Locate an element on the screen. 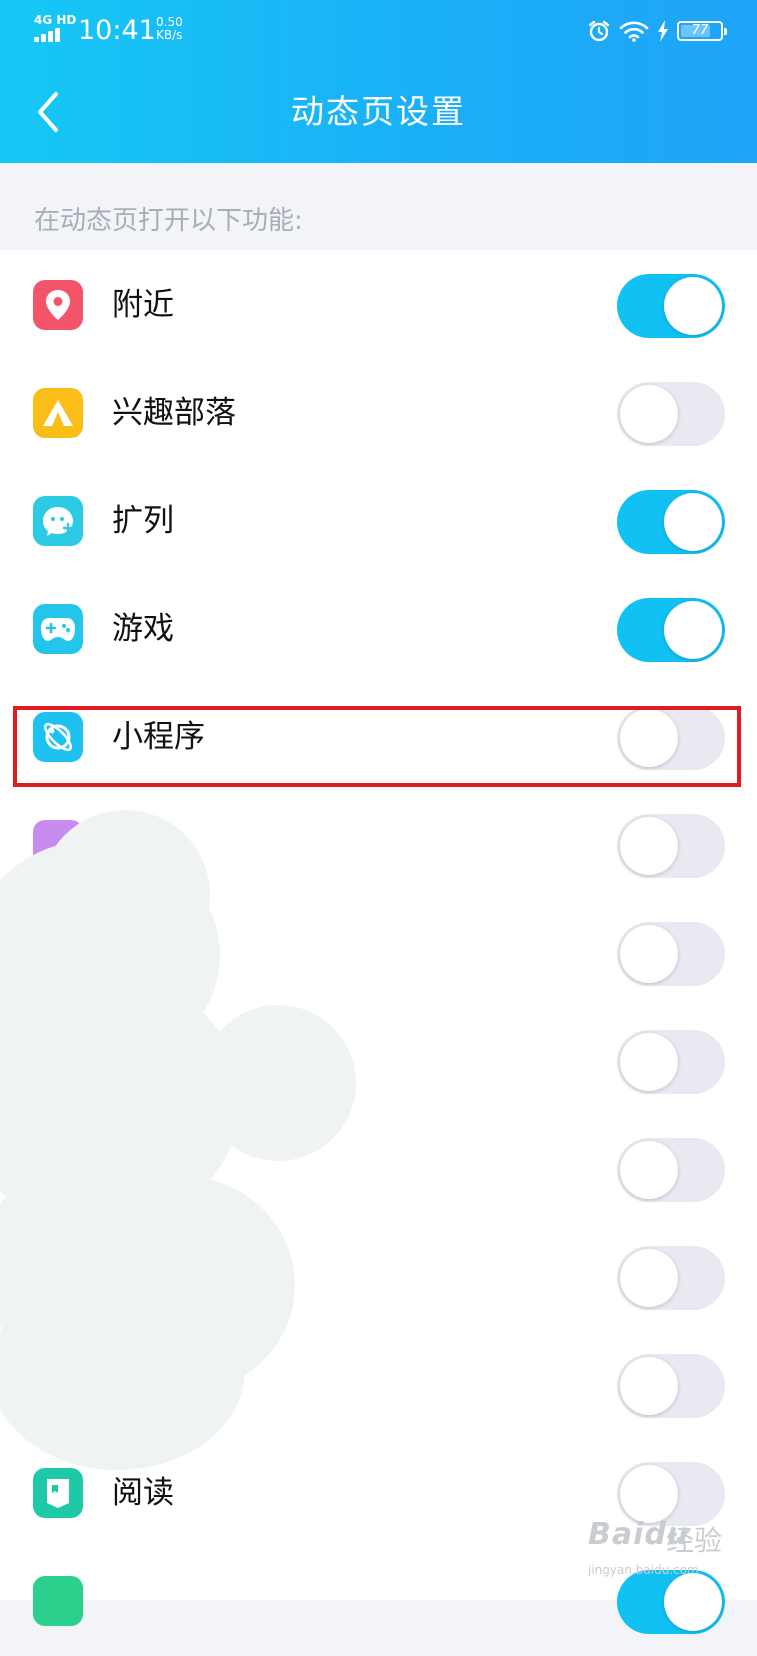 This screenshot has height=1656, width=757. list-item: 游戏 is located at coordinates (378, 629).